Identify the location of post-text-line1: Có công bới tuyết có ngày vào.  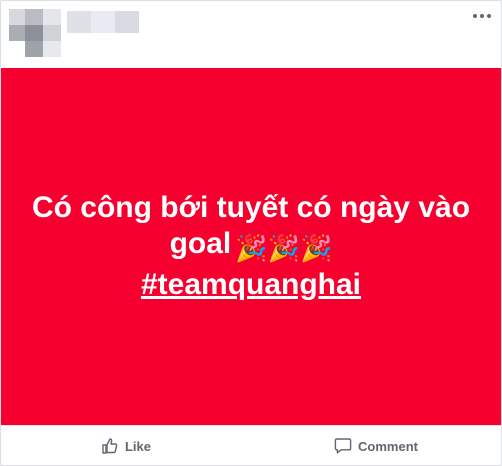
(251, 207).